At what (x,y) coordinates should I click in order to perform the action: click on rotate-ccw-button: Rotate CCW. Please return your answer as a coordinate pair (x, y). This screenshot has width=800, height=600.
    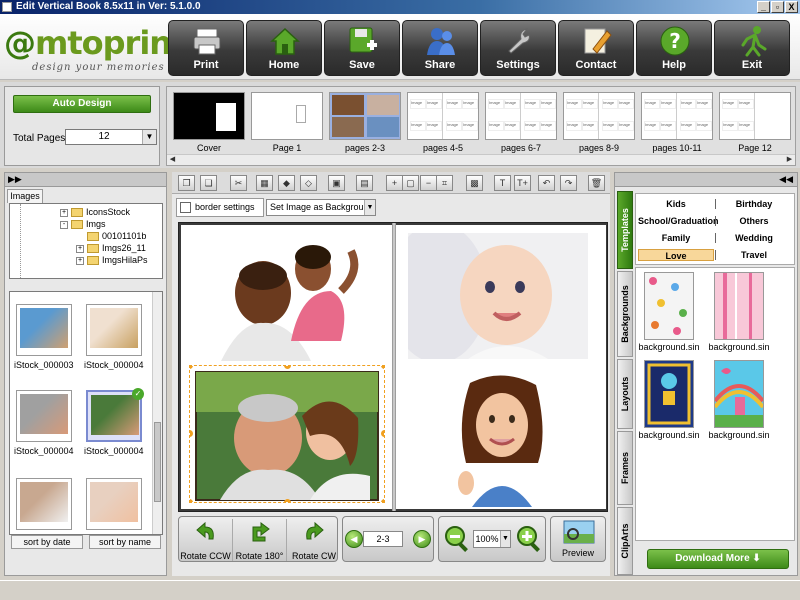
    Looking at the image, I should click on (206, 540).